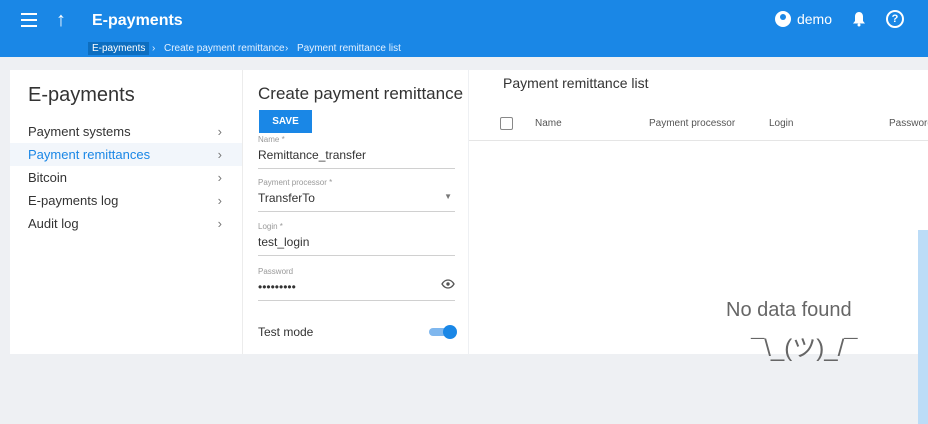 This screenshot has height=424, width=928. Describe the element at coordinates (286, 332) in the screenshot. I see `test-mode-label: Test mode` at that location.